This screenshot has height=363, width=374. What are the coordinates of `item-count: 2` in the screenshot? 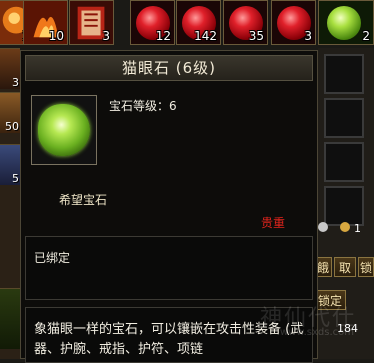 It's located at (366, 36).